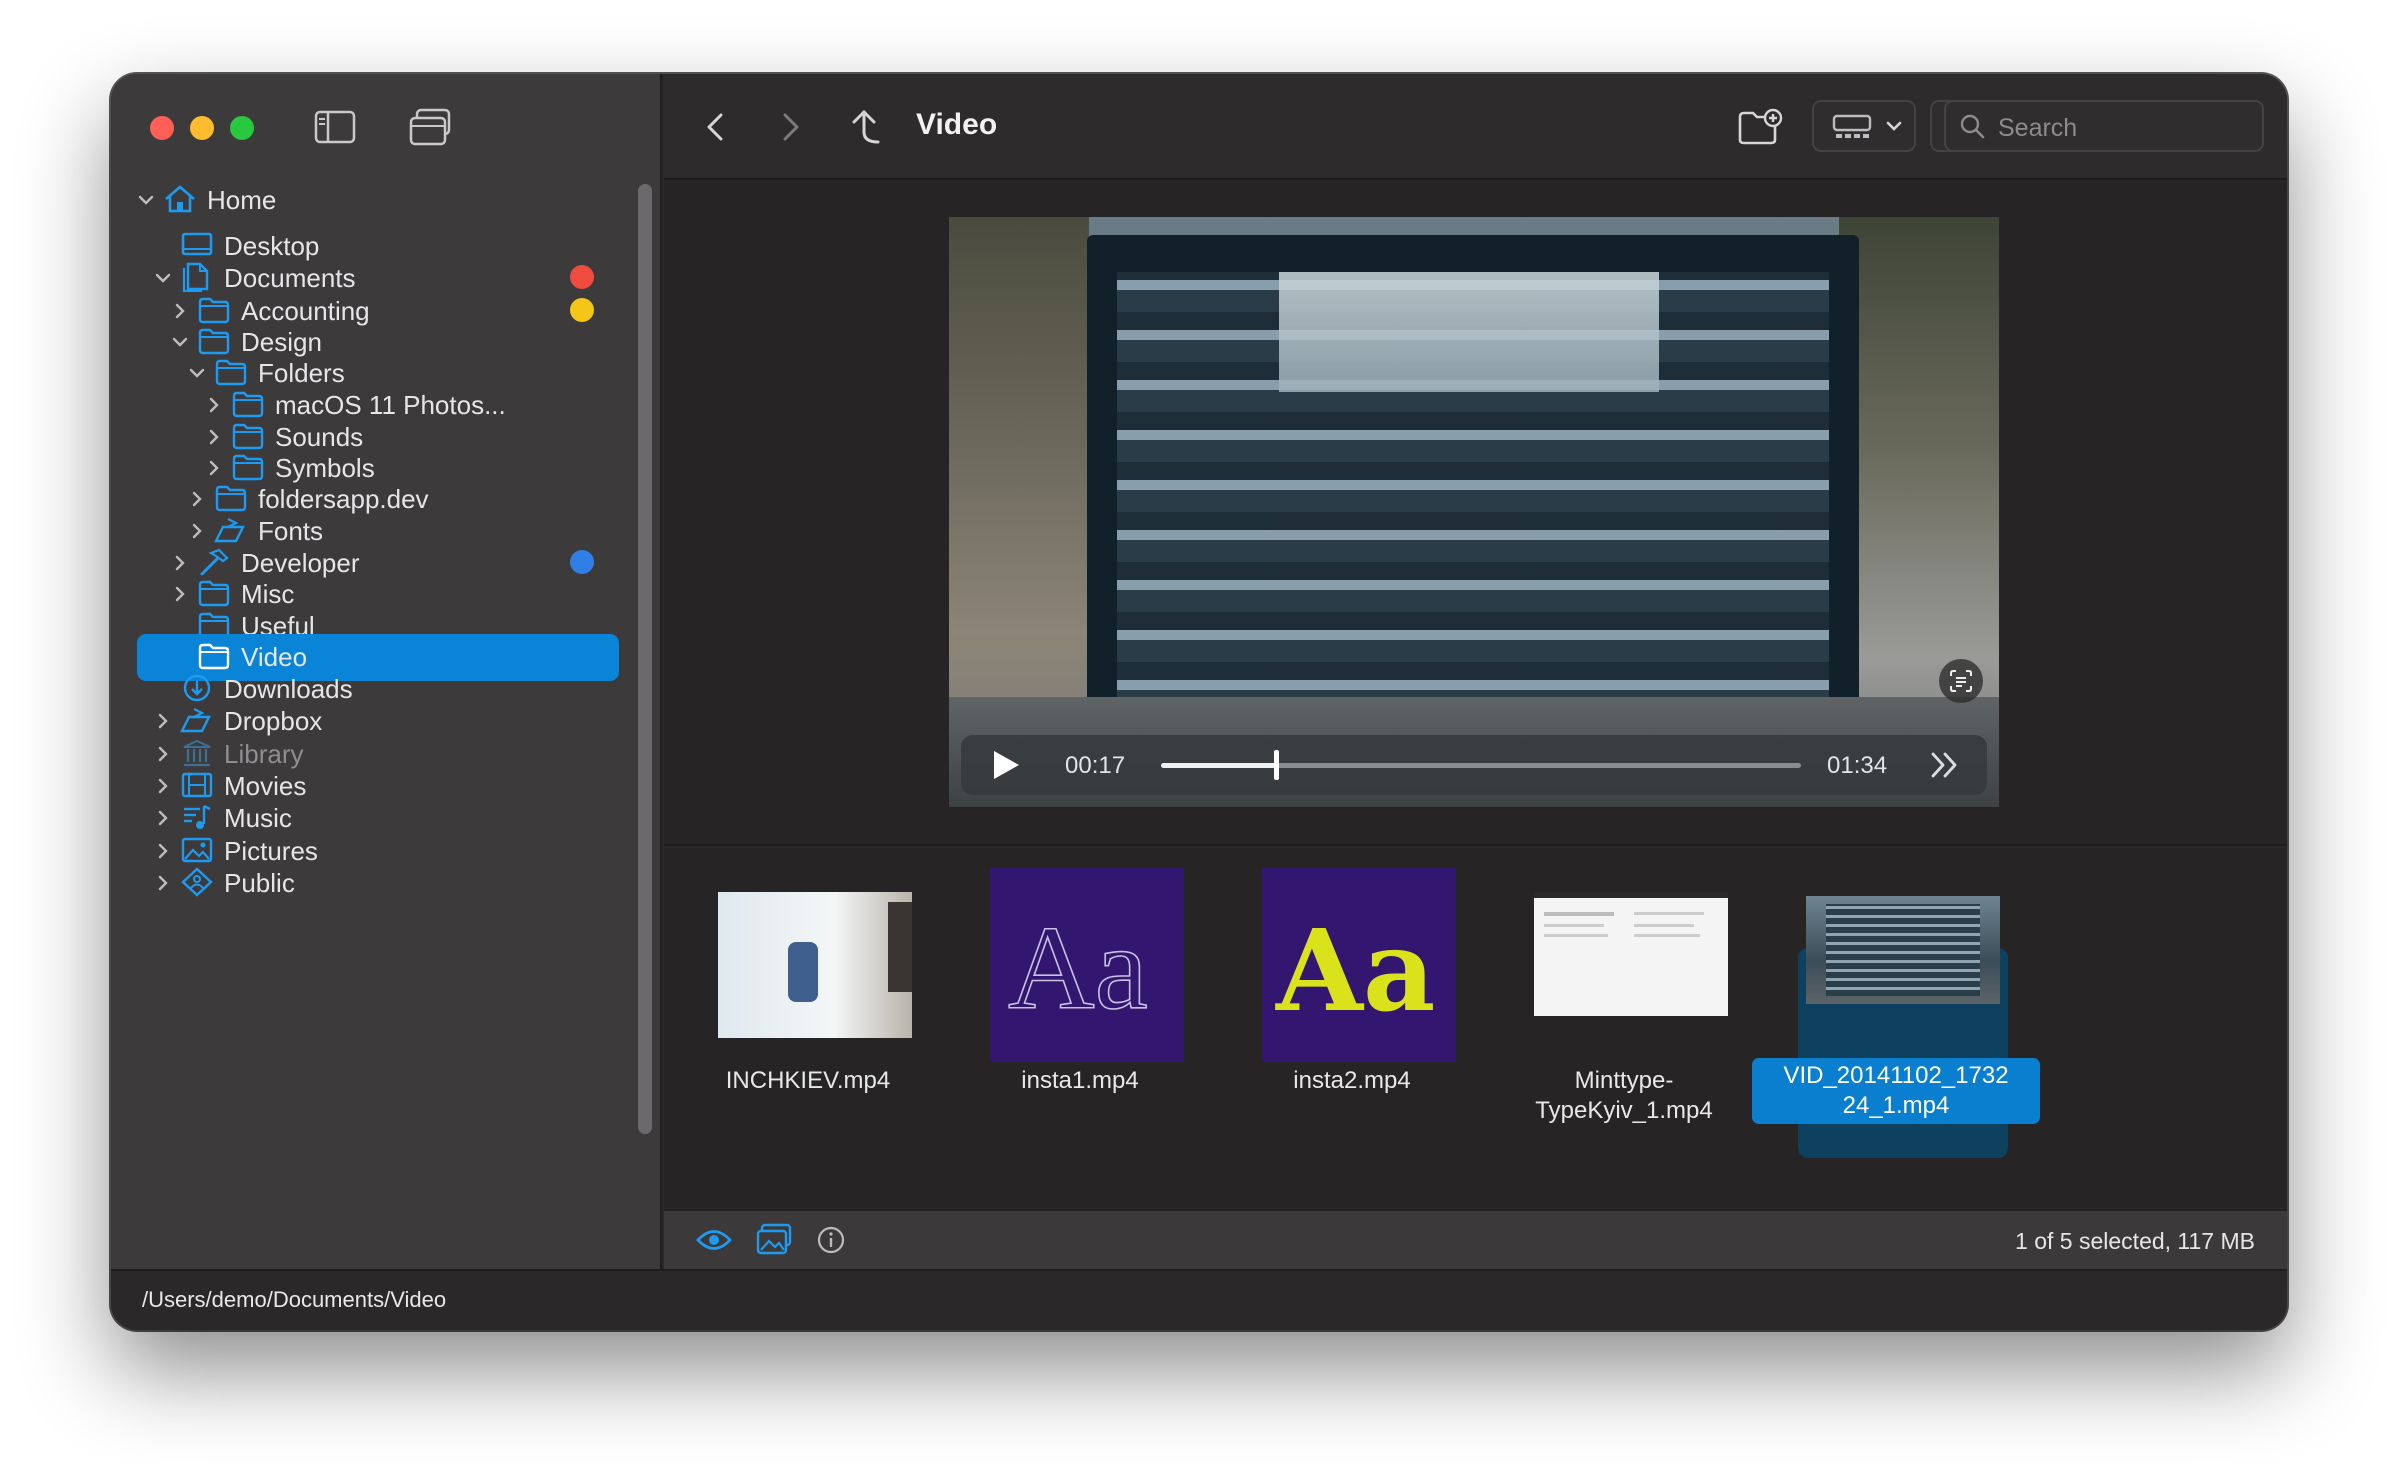 The height and width of the screenshot is (1478, 2398). I want to click on info-icon, so click(831, 1240).